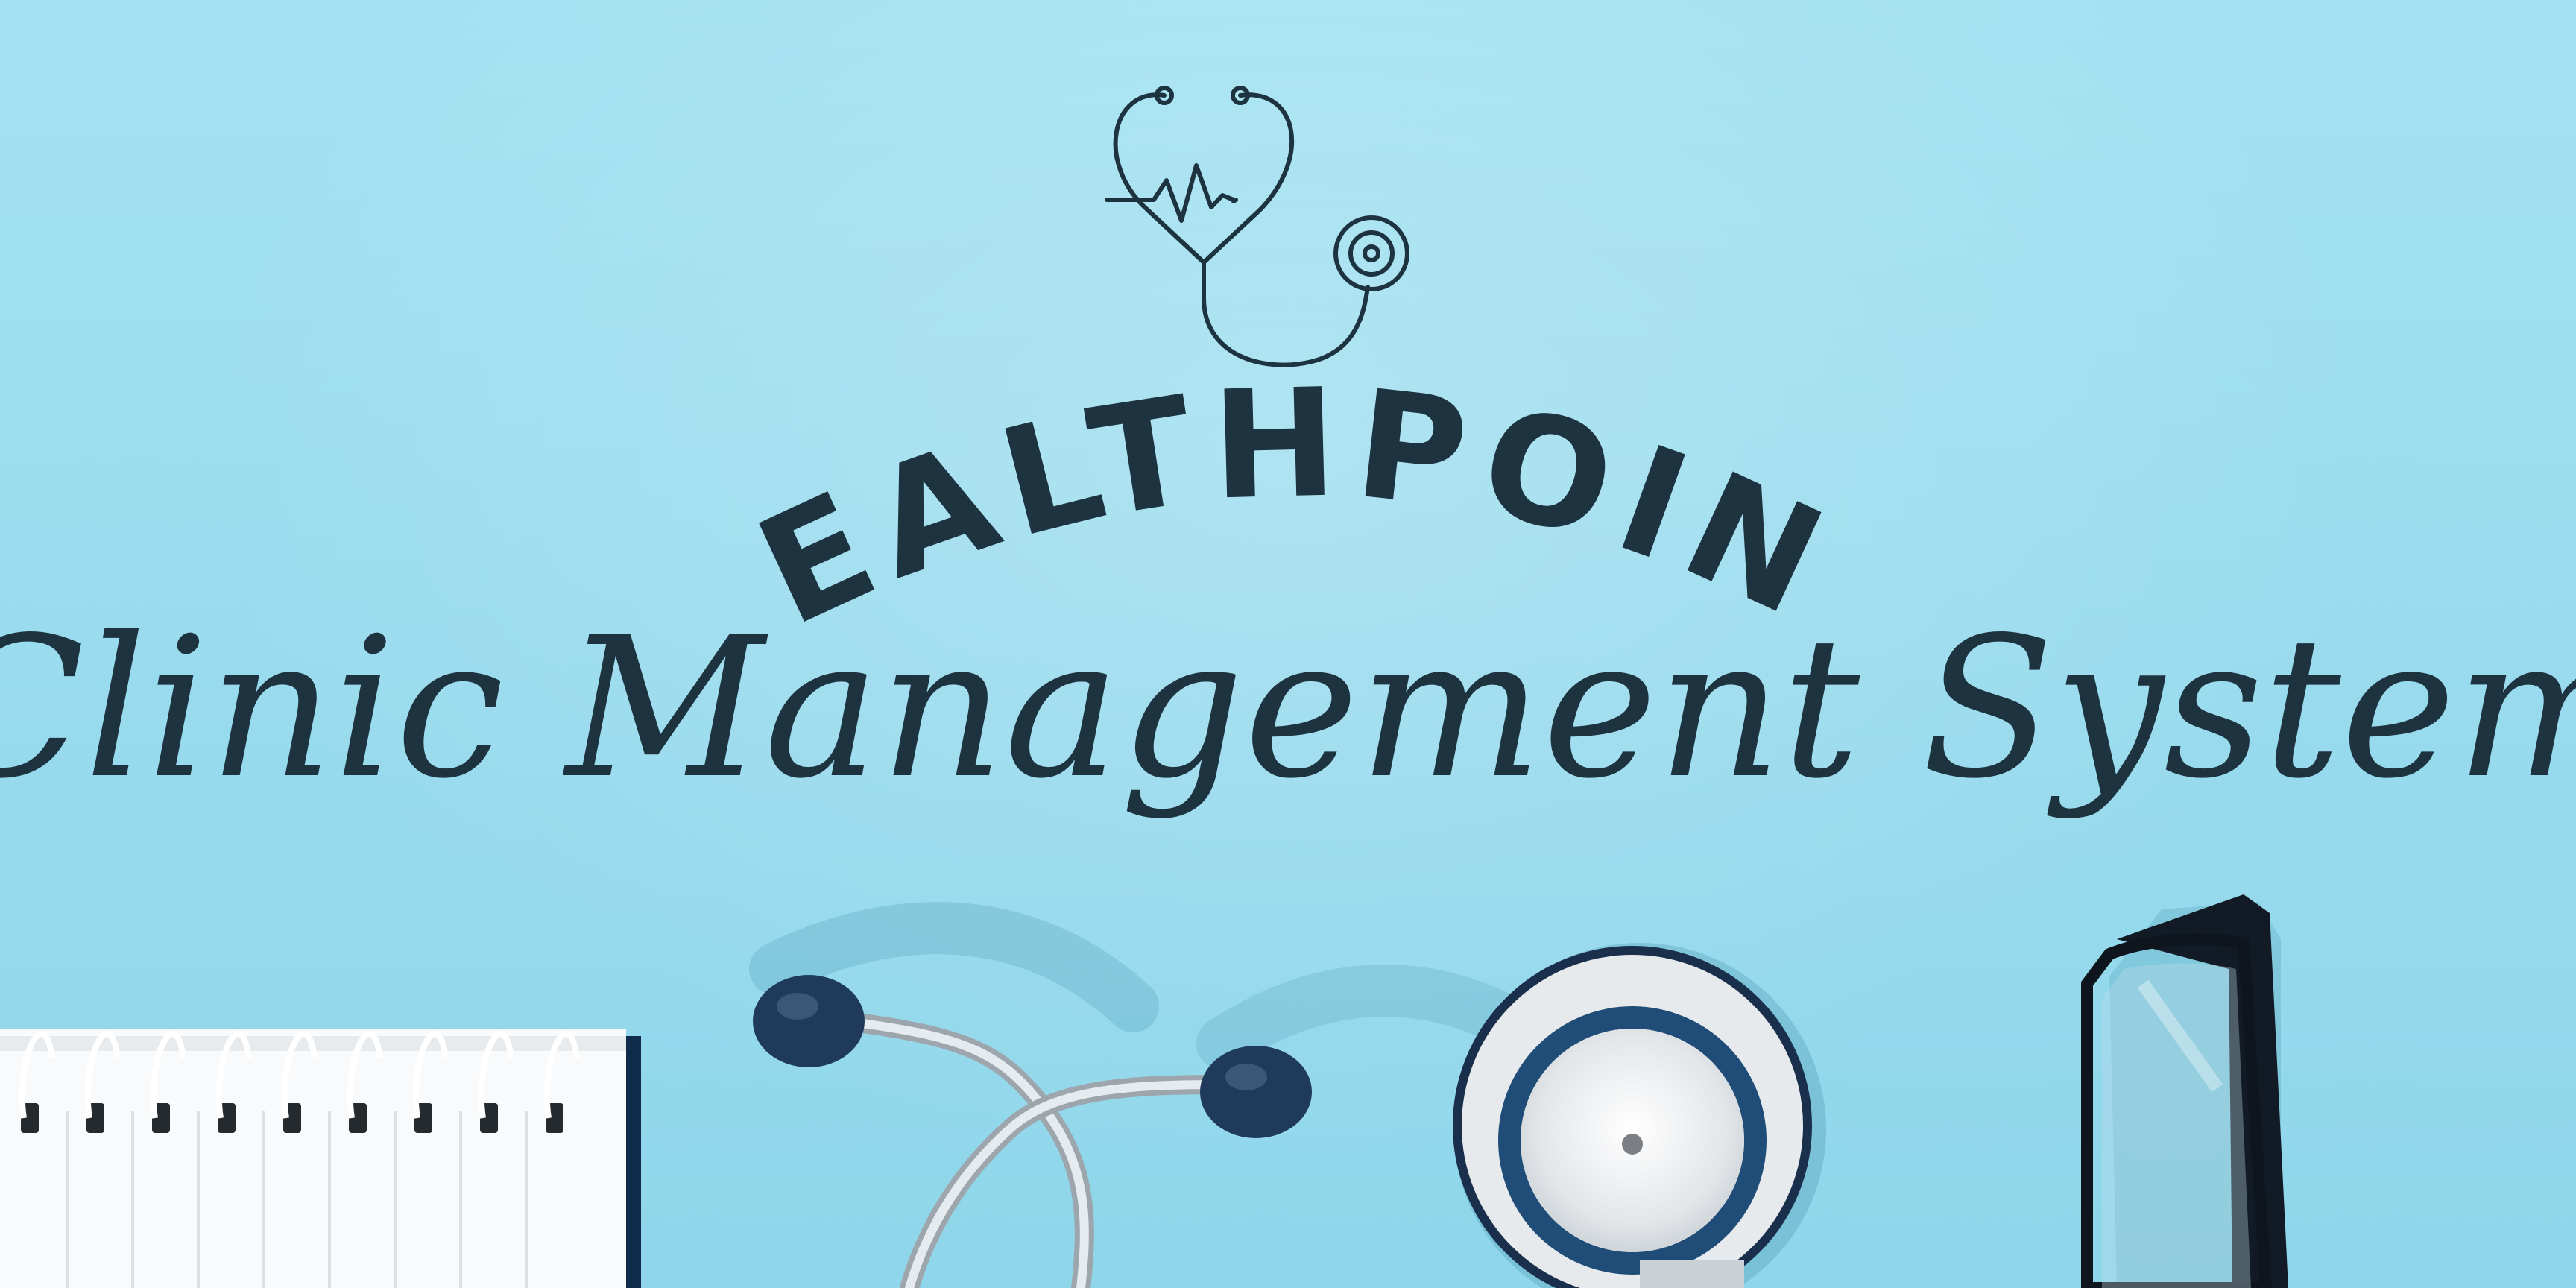 The width and height of the screenshot is (2576, 1288). Describe the element at coordinates (320, 1158) in the screenshot. I see `notebook` at that location.